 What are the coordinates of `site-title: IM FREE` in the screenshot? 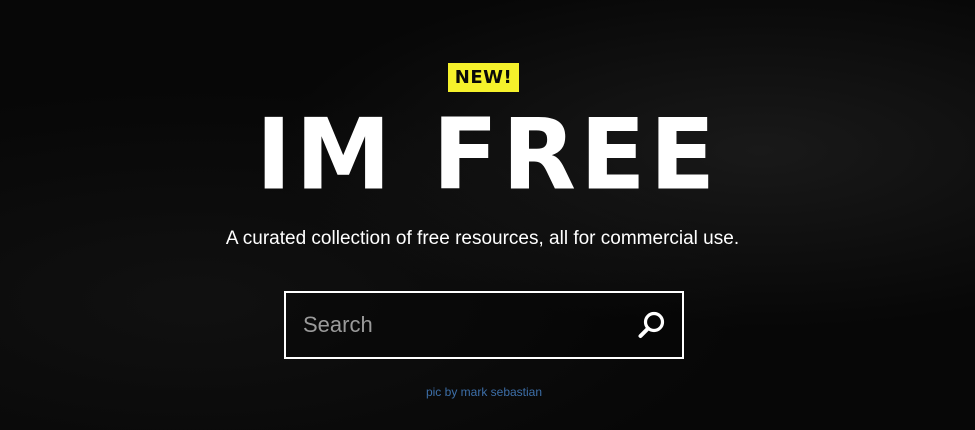 It's located at (487, 155).